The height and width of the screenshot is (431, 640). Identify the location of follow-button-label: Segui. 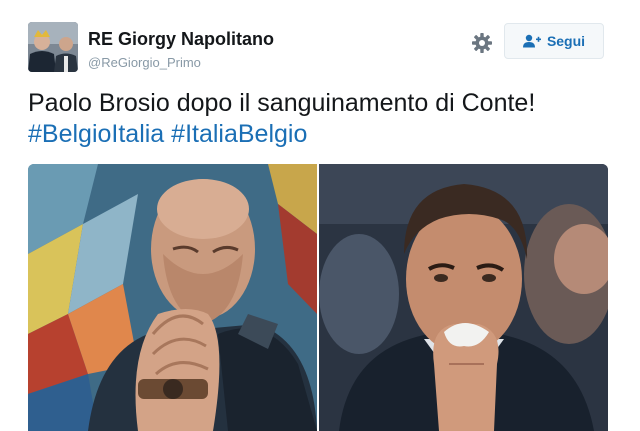
(566, 41).